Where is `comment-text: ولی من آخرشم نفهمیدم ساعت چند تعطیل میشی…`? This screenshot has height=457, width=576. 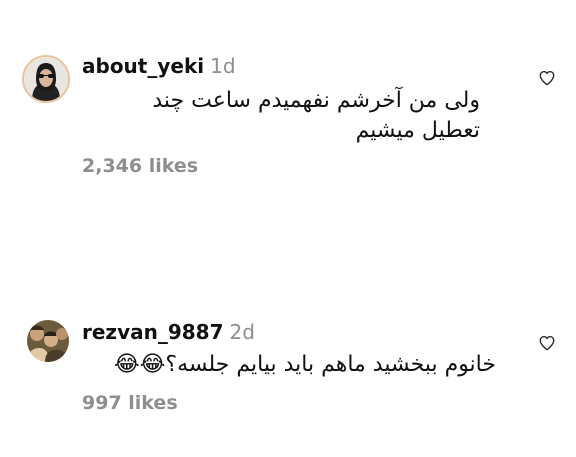 comment-text: ولی من آخرشم نفهمیدم ساعت چند تعطیل میشی… is located at coordinates (316, 115).